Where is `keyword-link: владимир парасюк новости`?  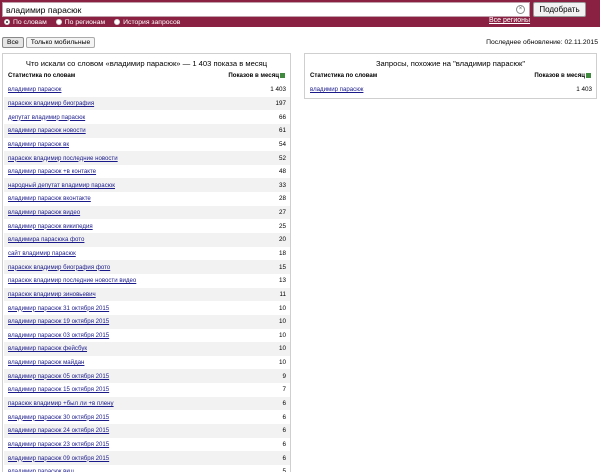 keyword-link: владимир парасюк новости is located at coordinates (47, 130).